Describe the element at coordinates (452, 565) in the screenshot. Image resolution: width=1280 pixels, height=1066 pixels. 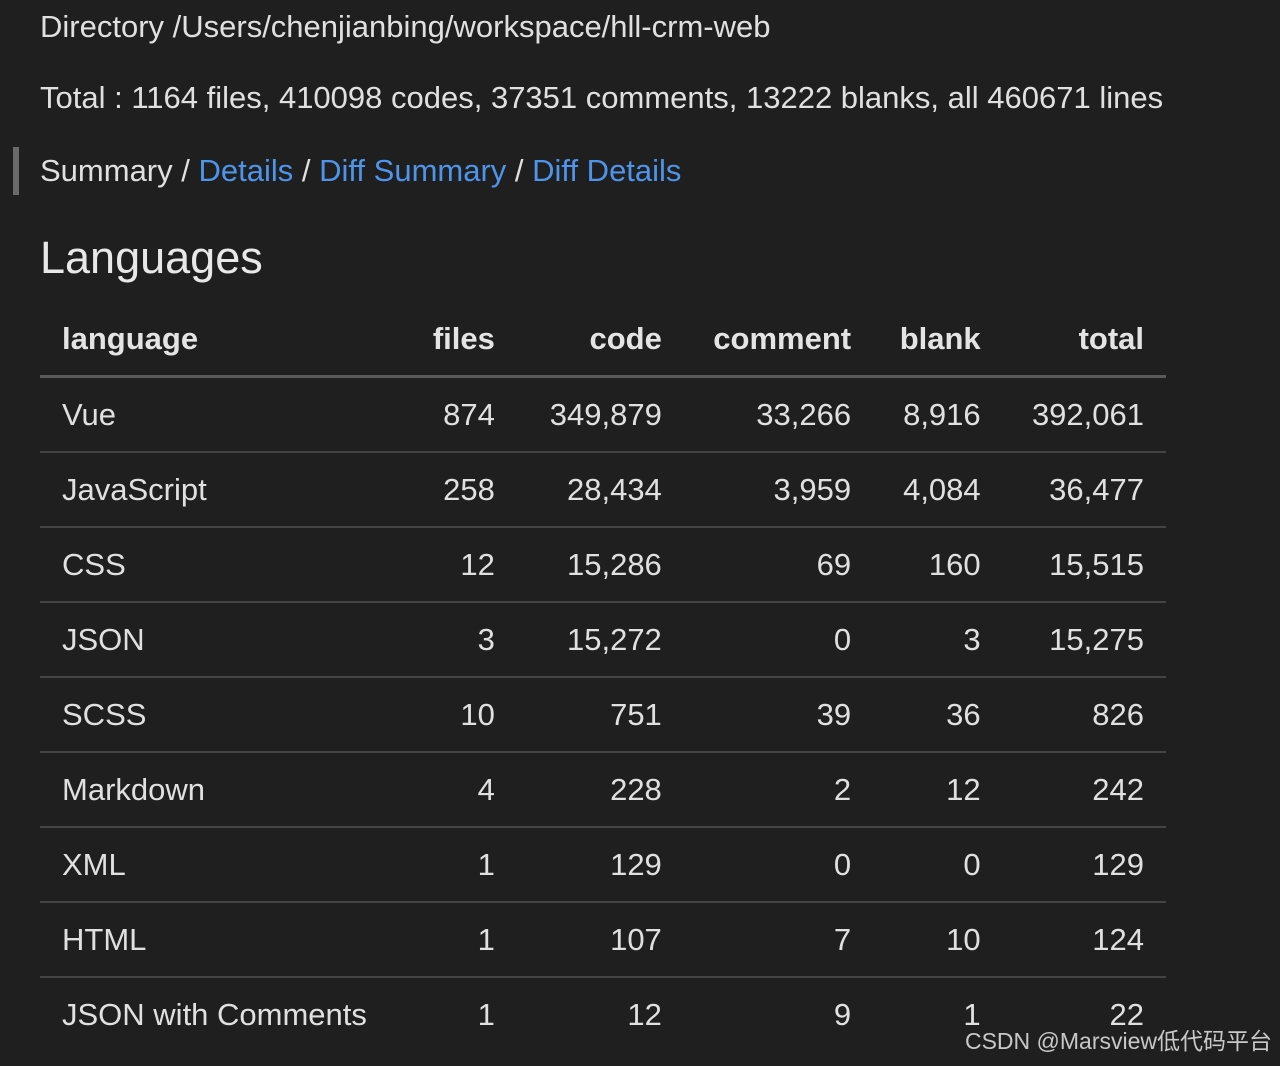
I see `cell-files: 12` at that location.